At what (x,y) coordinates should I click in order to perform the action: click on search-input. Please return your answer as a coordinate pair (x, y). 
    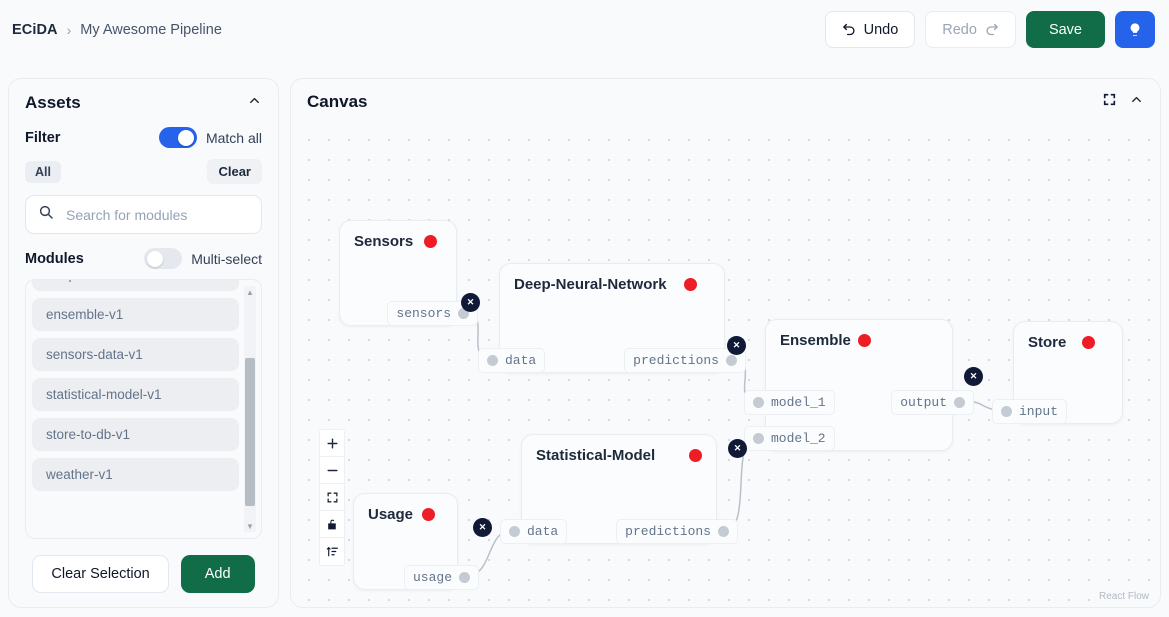
    Looking at the image, I should click on (156, 214).